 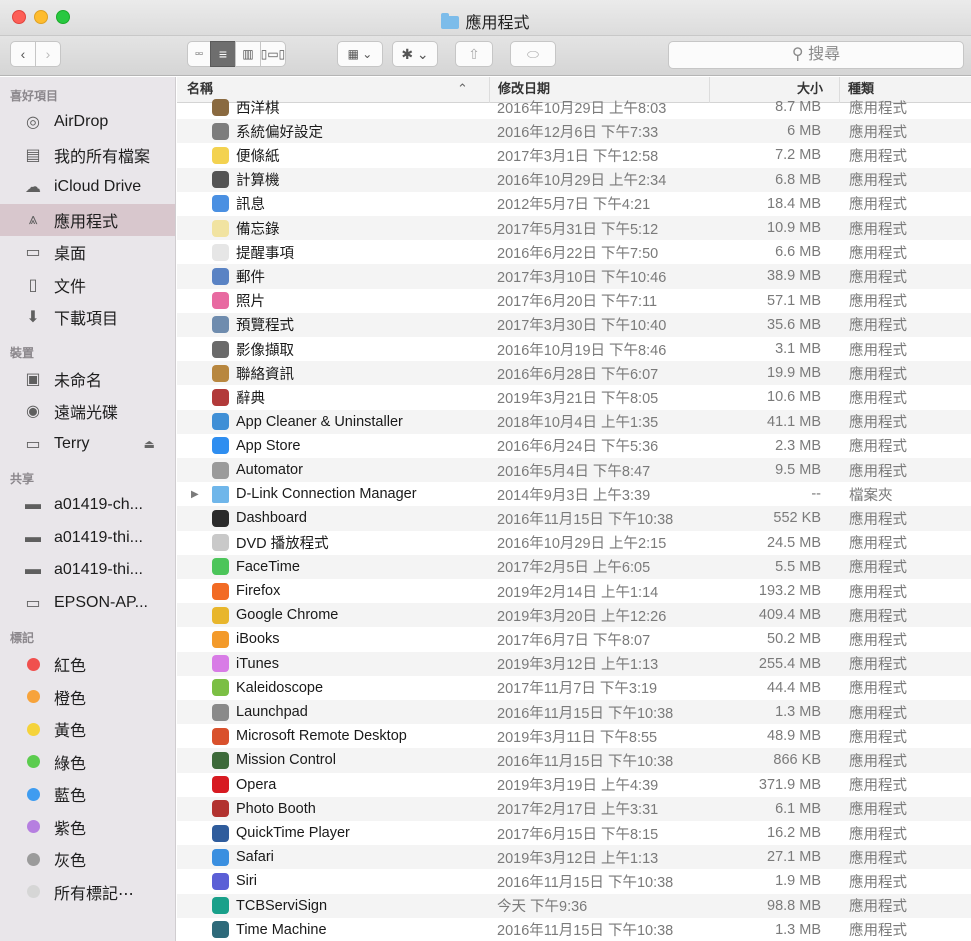 I want to click on sidebar-item: ▯ 文件, so click(x=87, y=285).